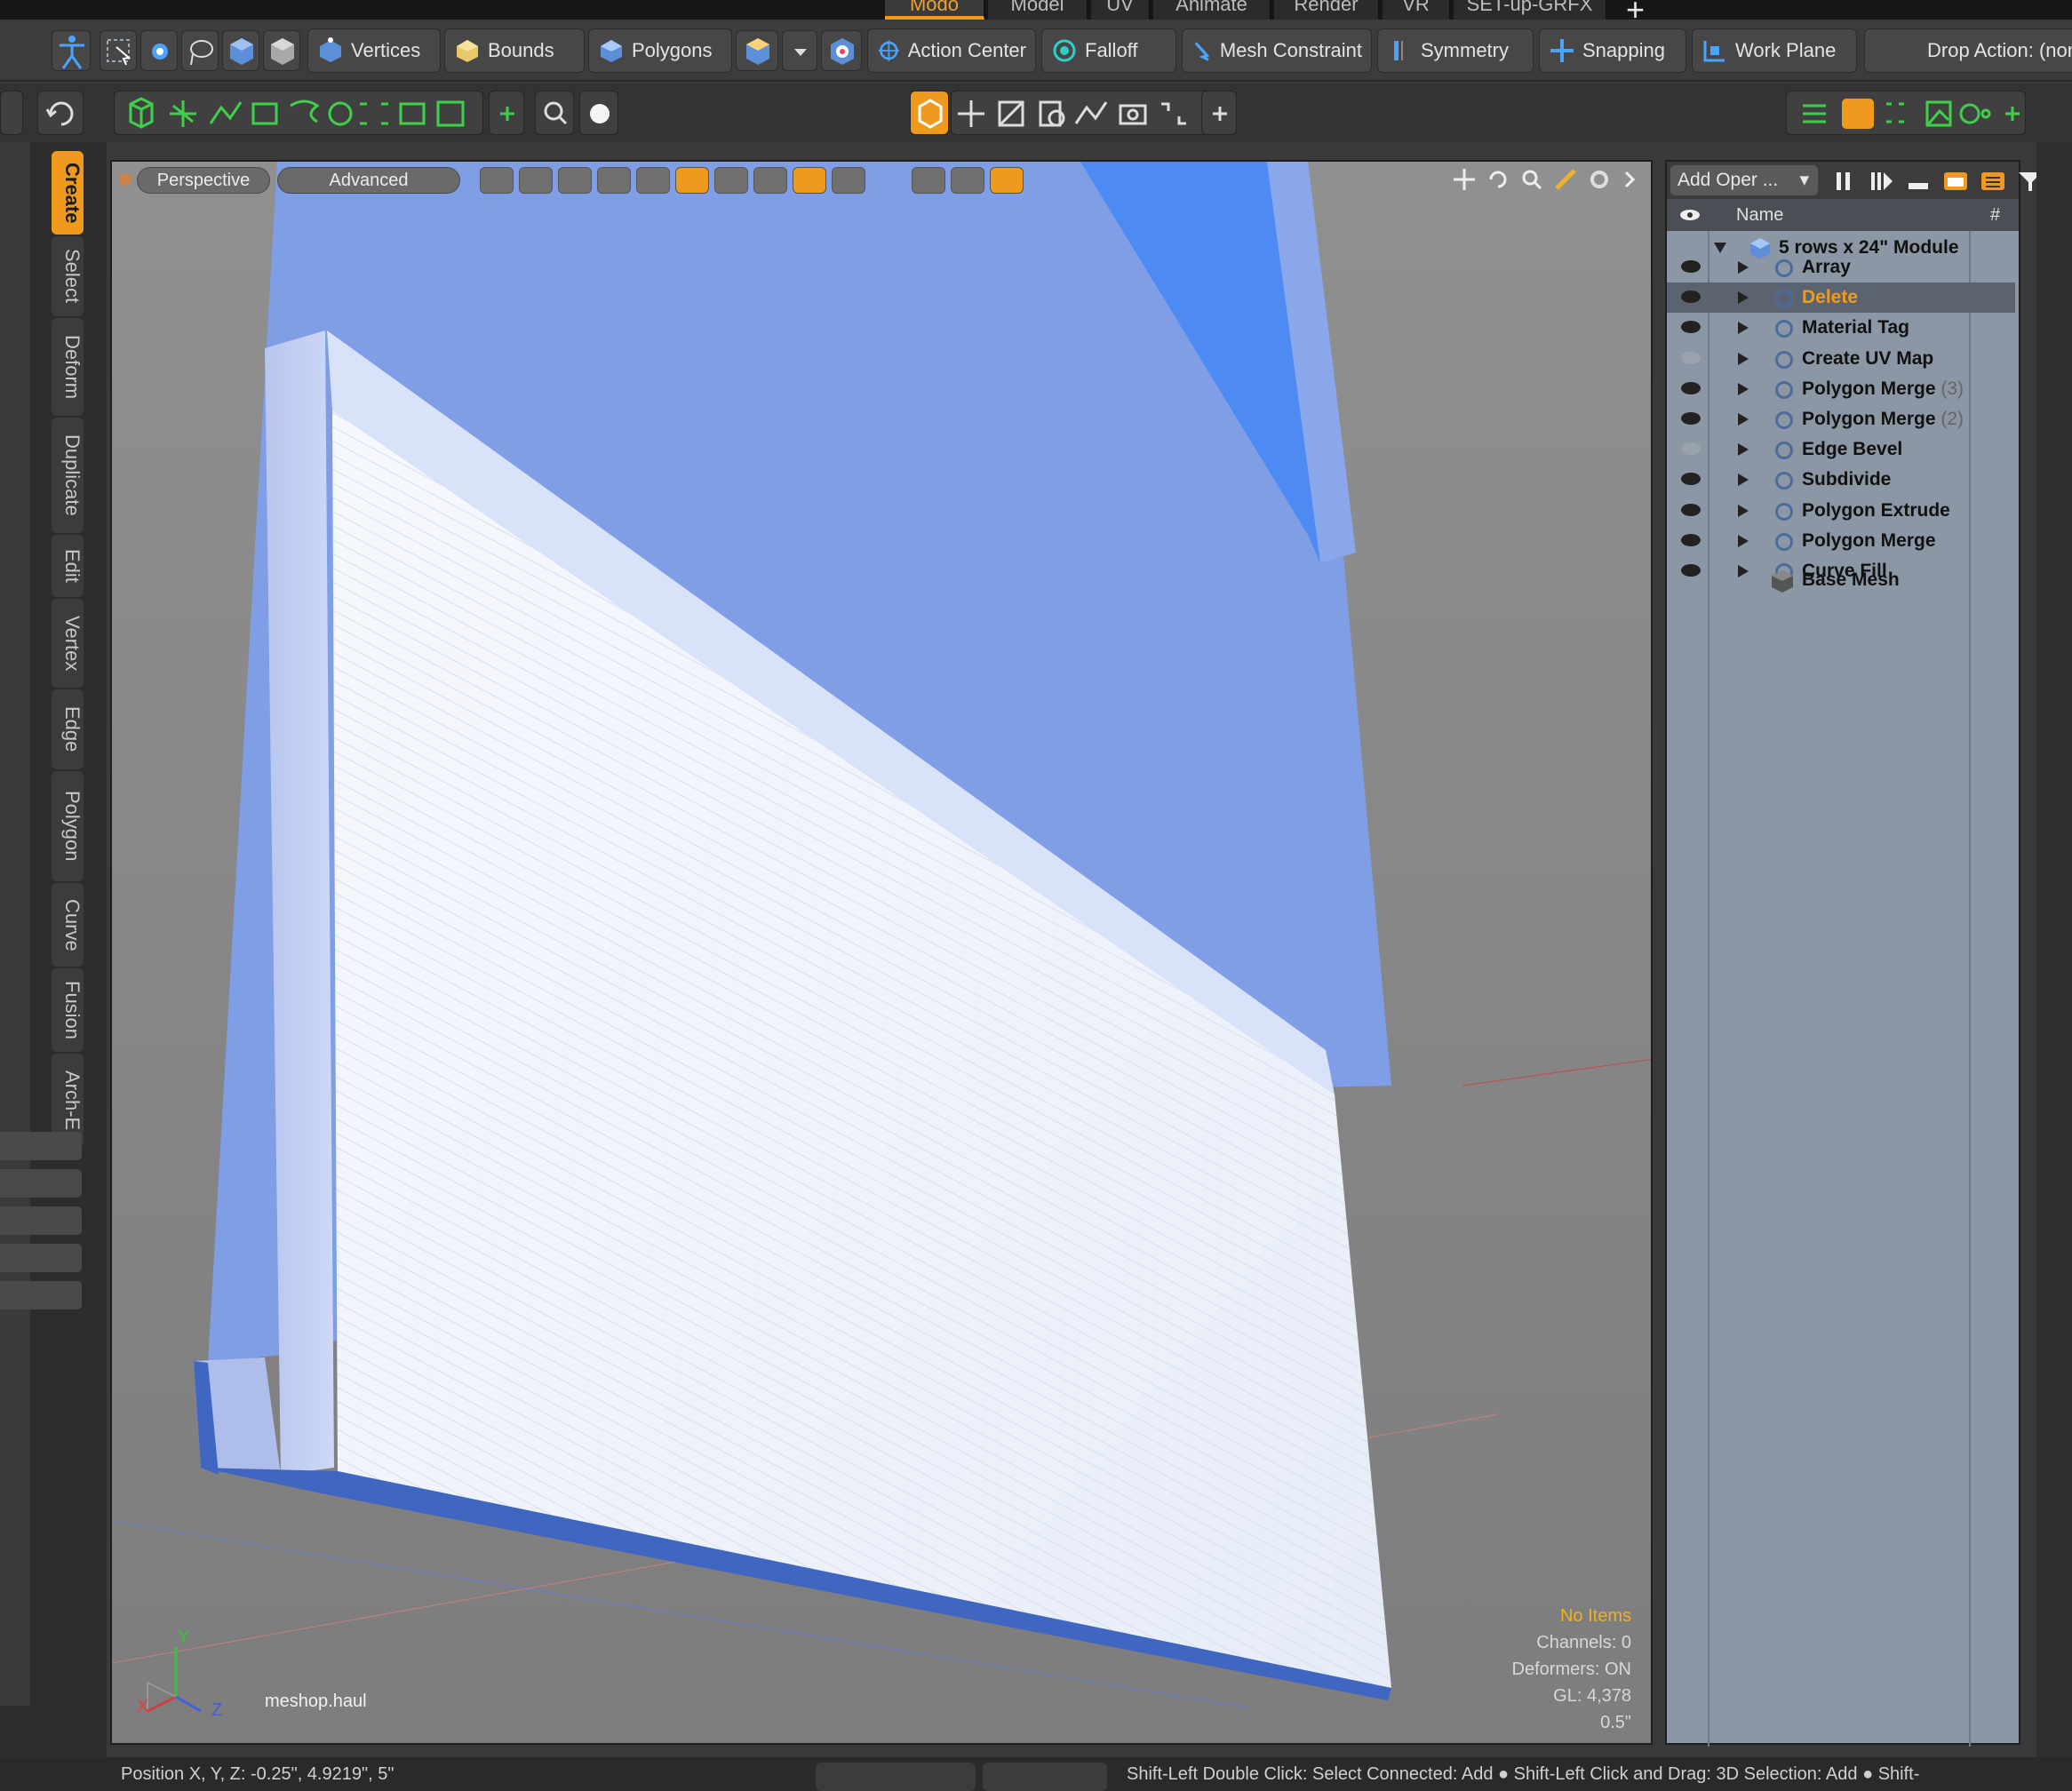  I want to click on vertices-button: Vertices, so click(374, 50).